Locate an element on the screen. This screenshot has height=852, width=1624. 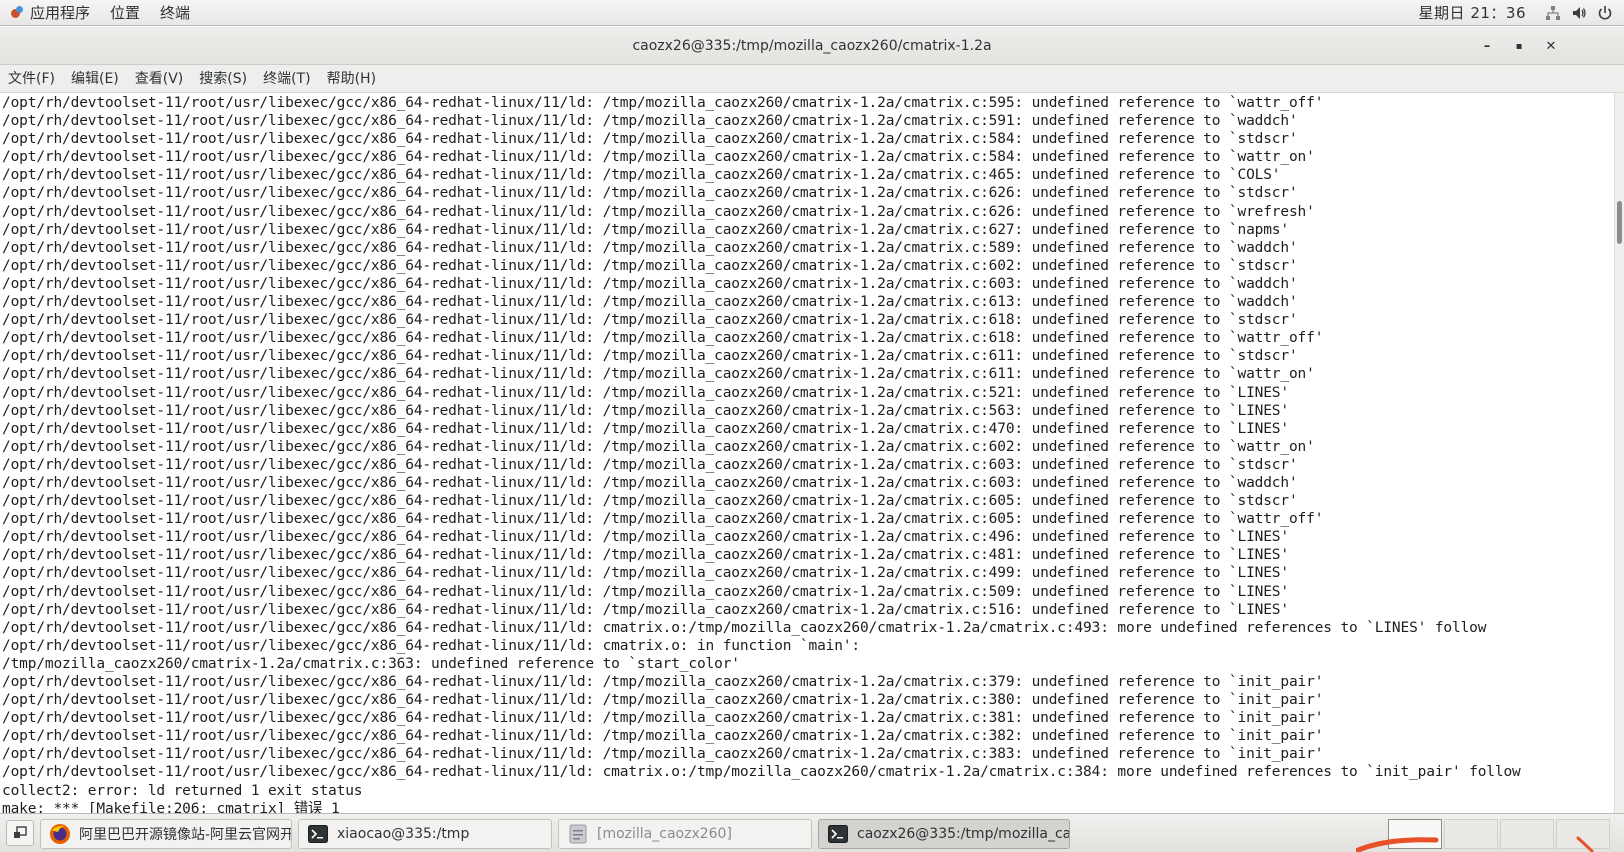
places-menu: 位置 is located at coordinates (125, 13).